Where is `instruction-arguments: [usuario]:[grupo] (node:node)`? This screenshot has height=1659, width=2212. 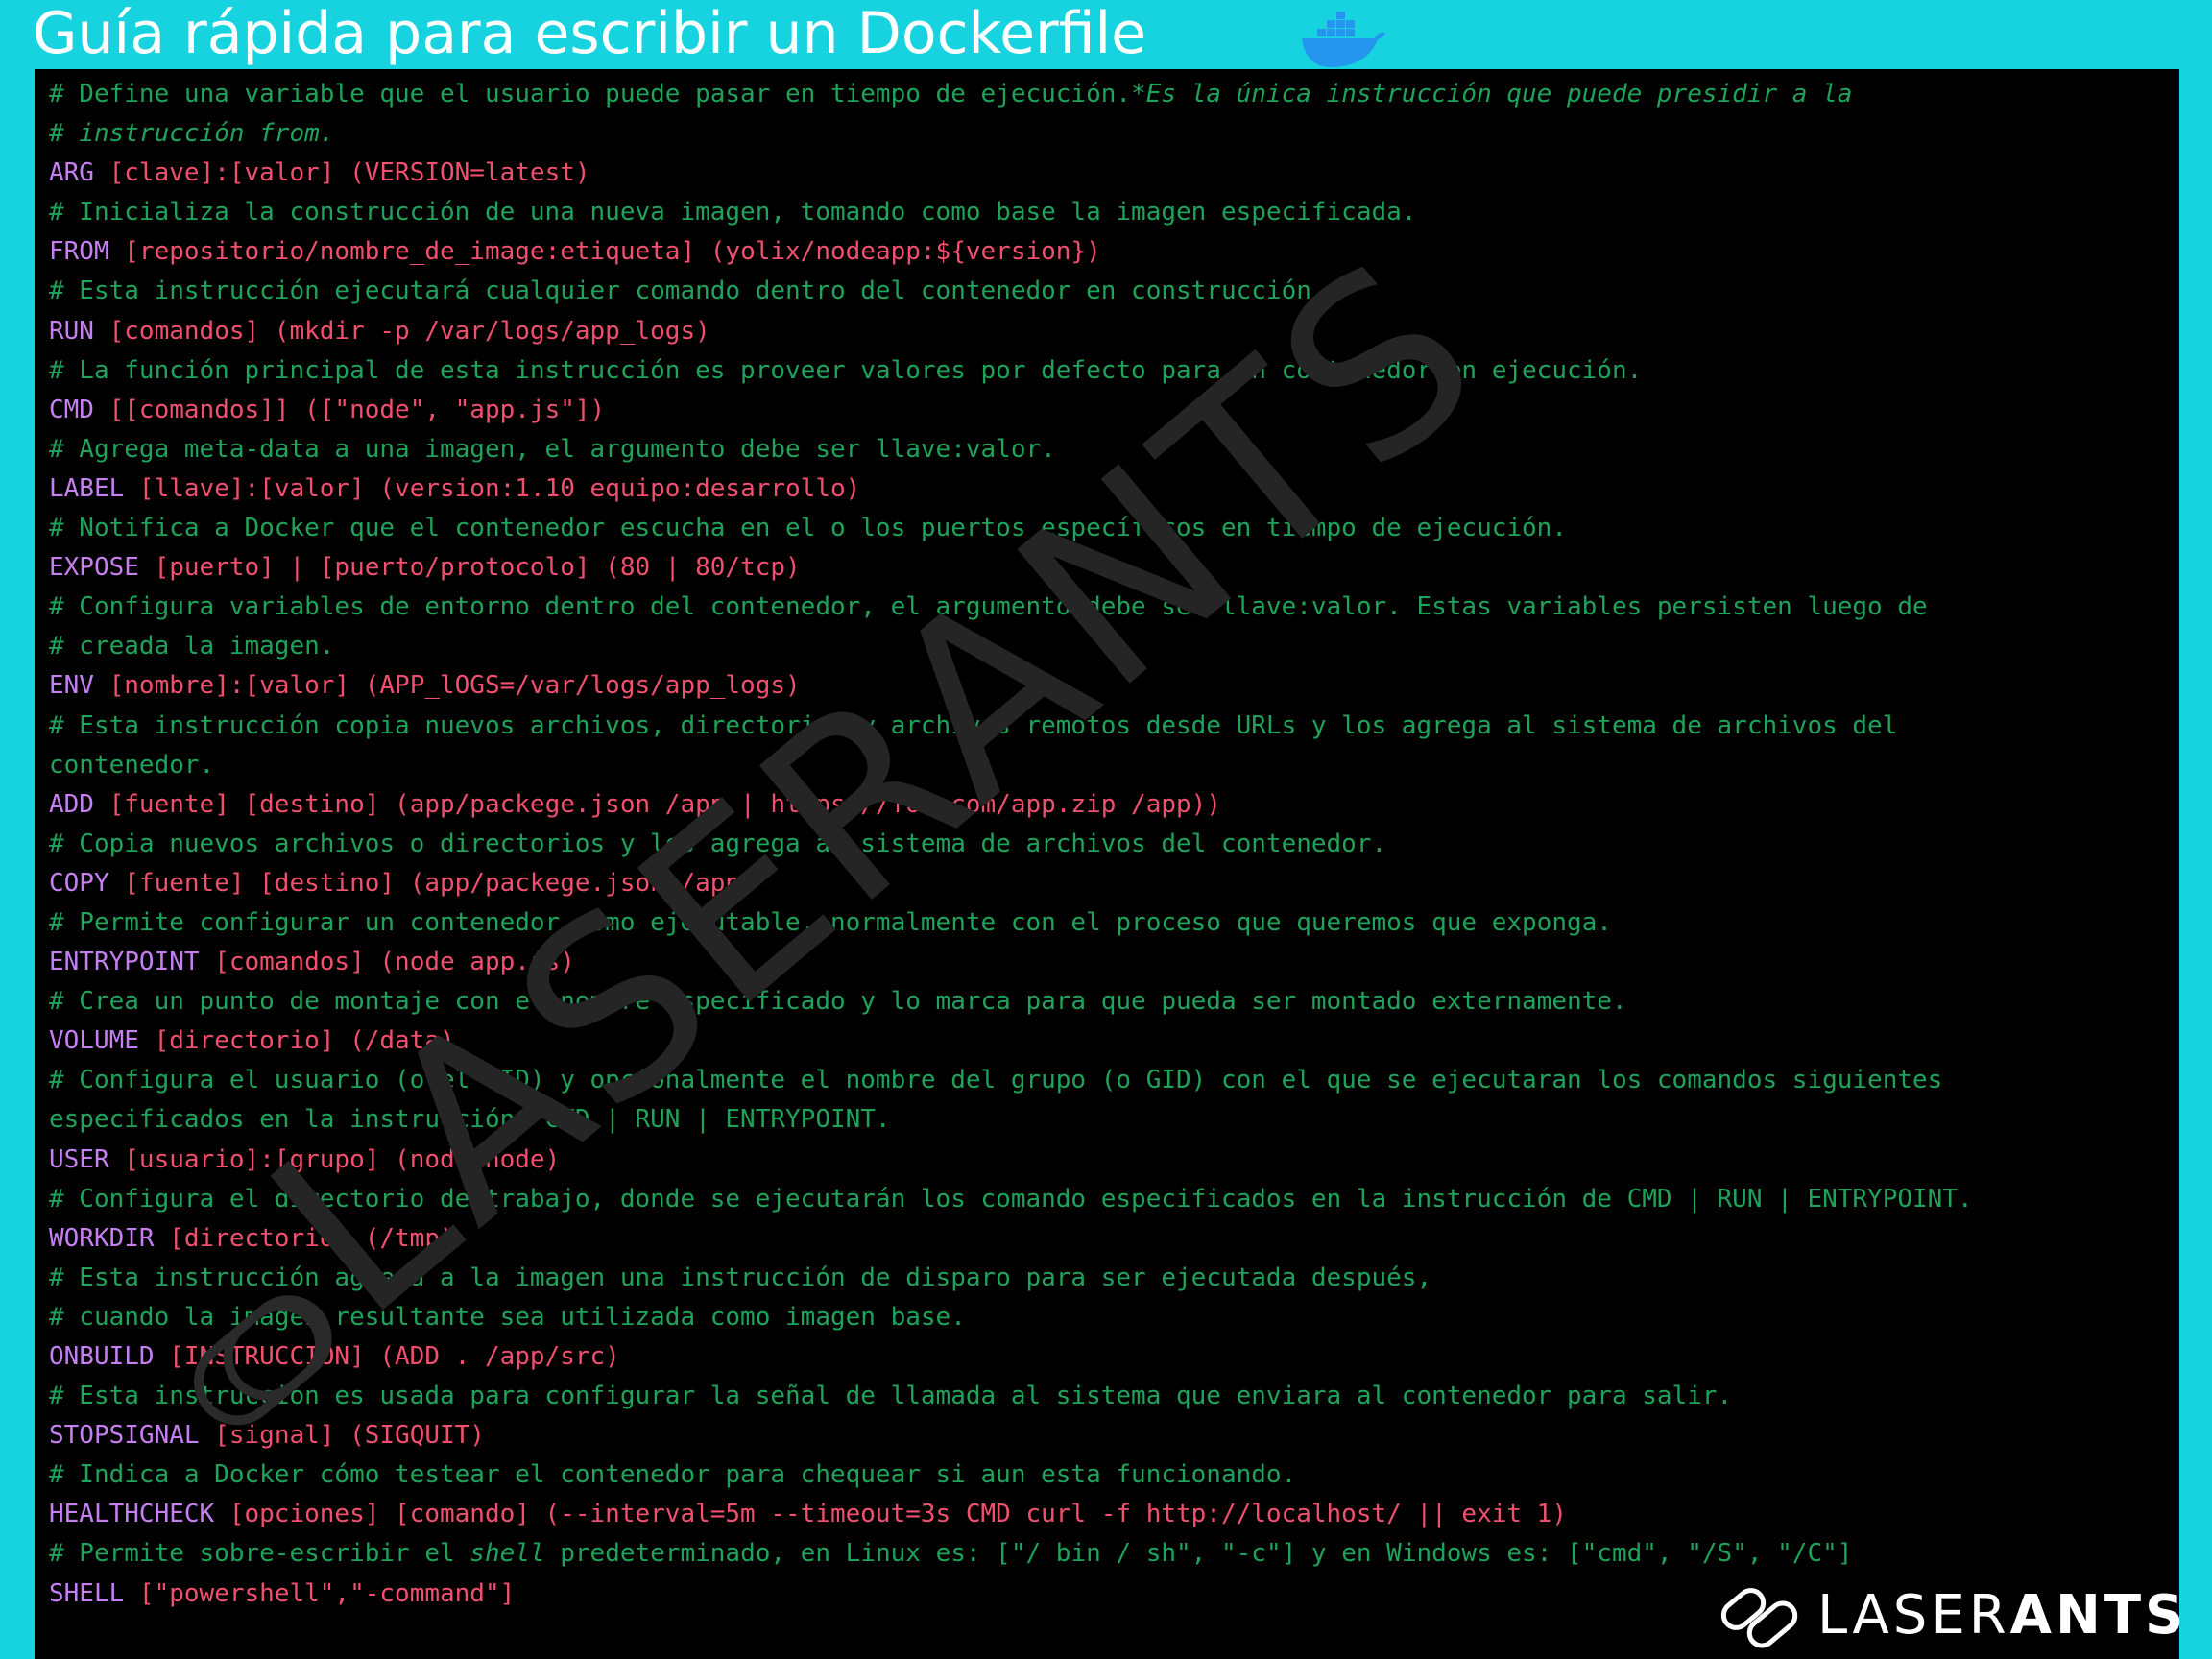 instruction-arguments: [usuario]:[grupo] (node:node) is located at coordinates (335, 1159).